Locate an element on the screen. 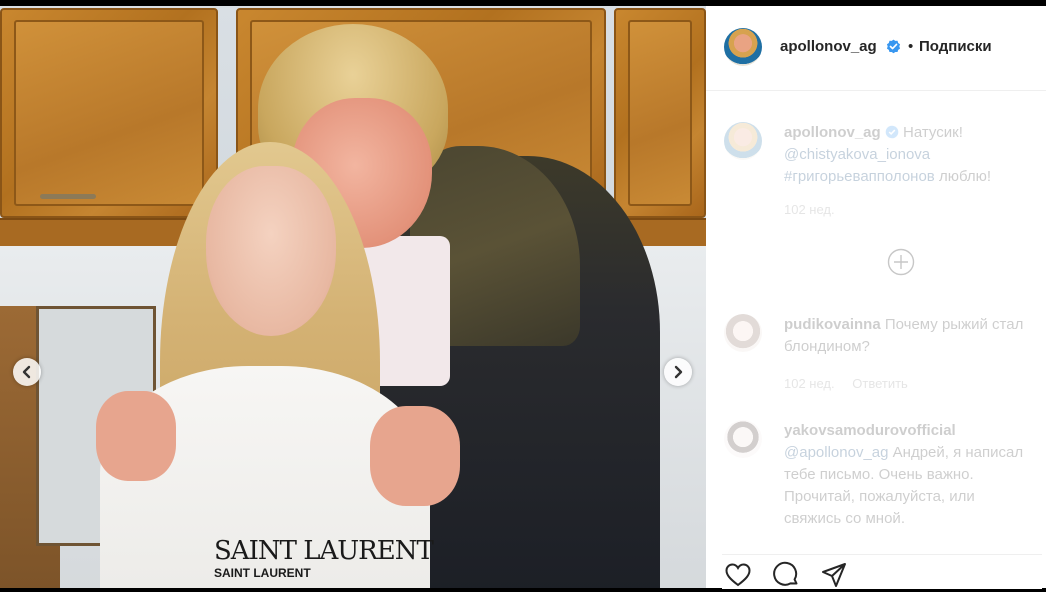  woman-face is located at coordinates (271, 251).